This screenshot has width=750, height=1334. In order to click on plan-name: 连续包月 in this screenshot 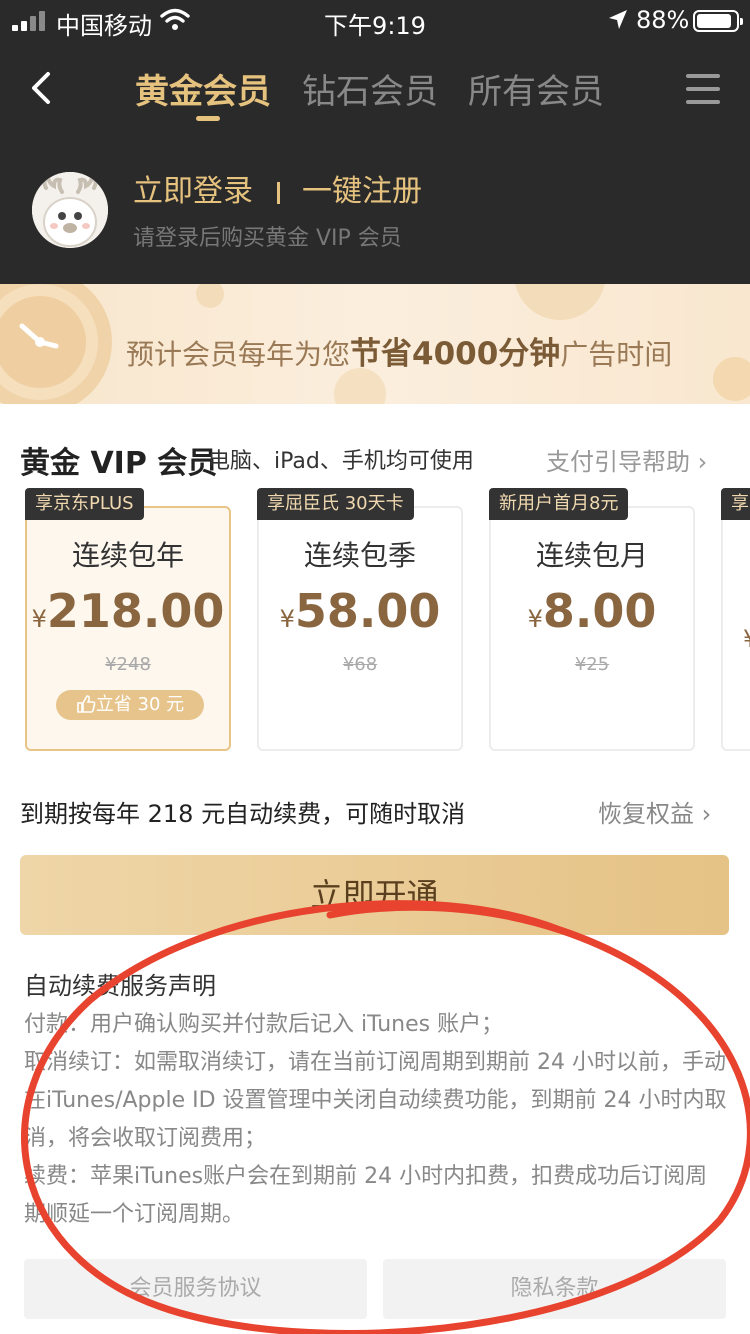, I will do `click(591, 555)`.